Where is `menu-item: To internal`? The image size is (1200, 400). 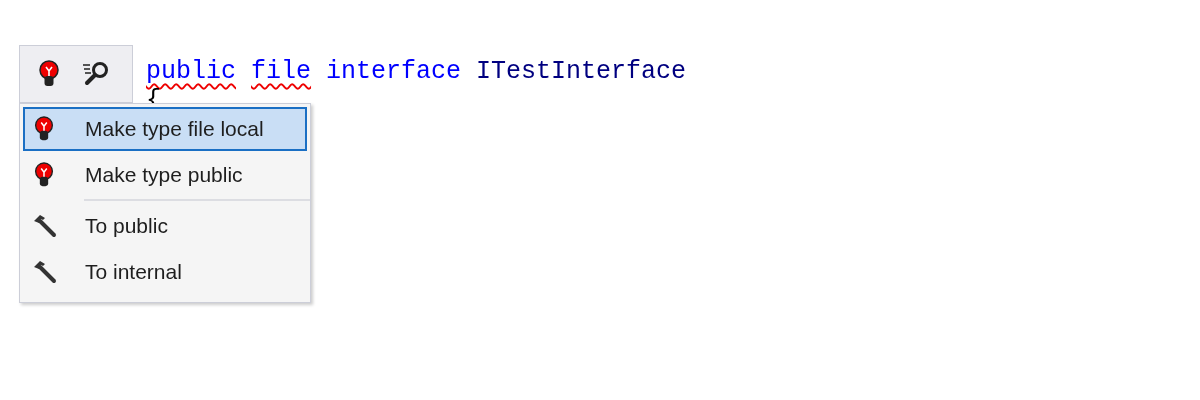 menu-item: To internal is located at coordinates (165, 272).